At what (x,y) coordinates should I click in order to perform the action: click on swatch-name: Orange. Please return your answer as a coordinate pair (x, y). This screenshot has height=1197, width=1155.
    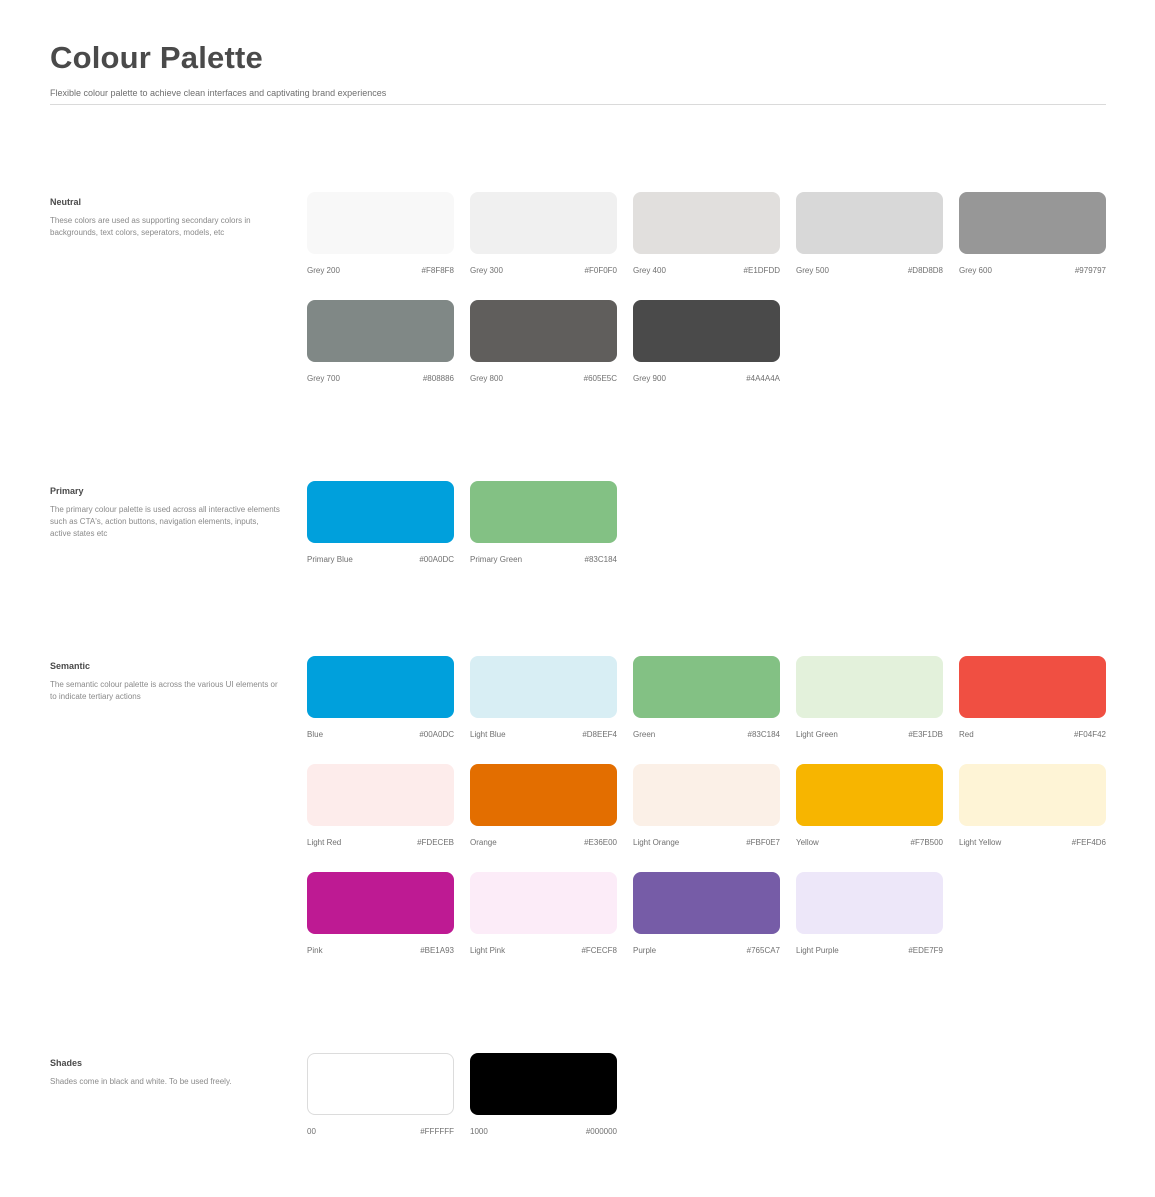
    Looking at the image, I should click on (483, 842).